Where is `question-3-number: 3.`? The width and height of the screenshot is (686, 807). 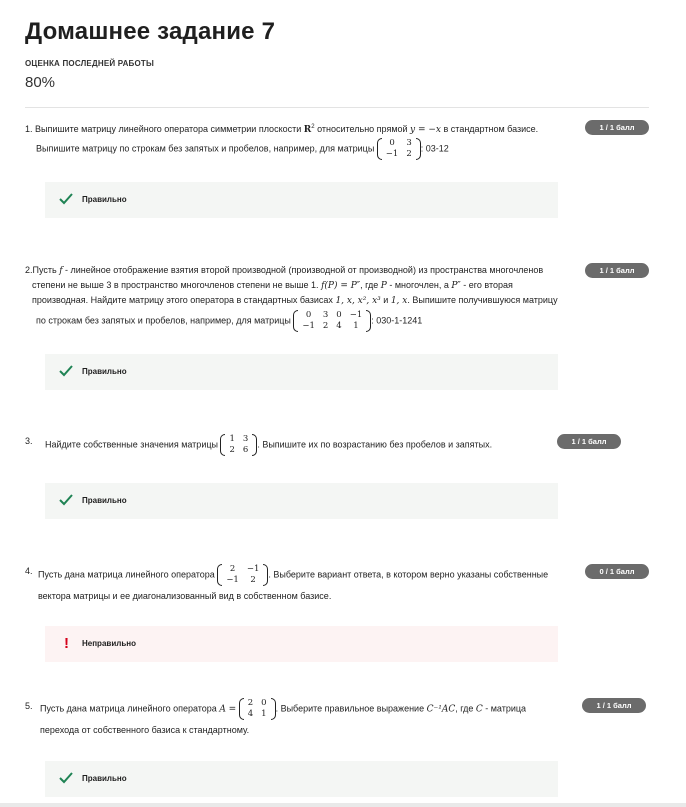 question-3-number: 3. is located at coordinates (29, 441).